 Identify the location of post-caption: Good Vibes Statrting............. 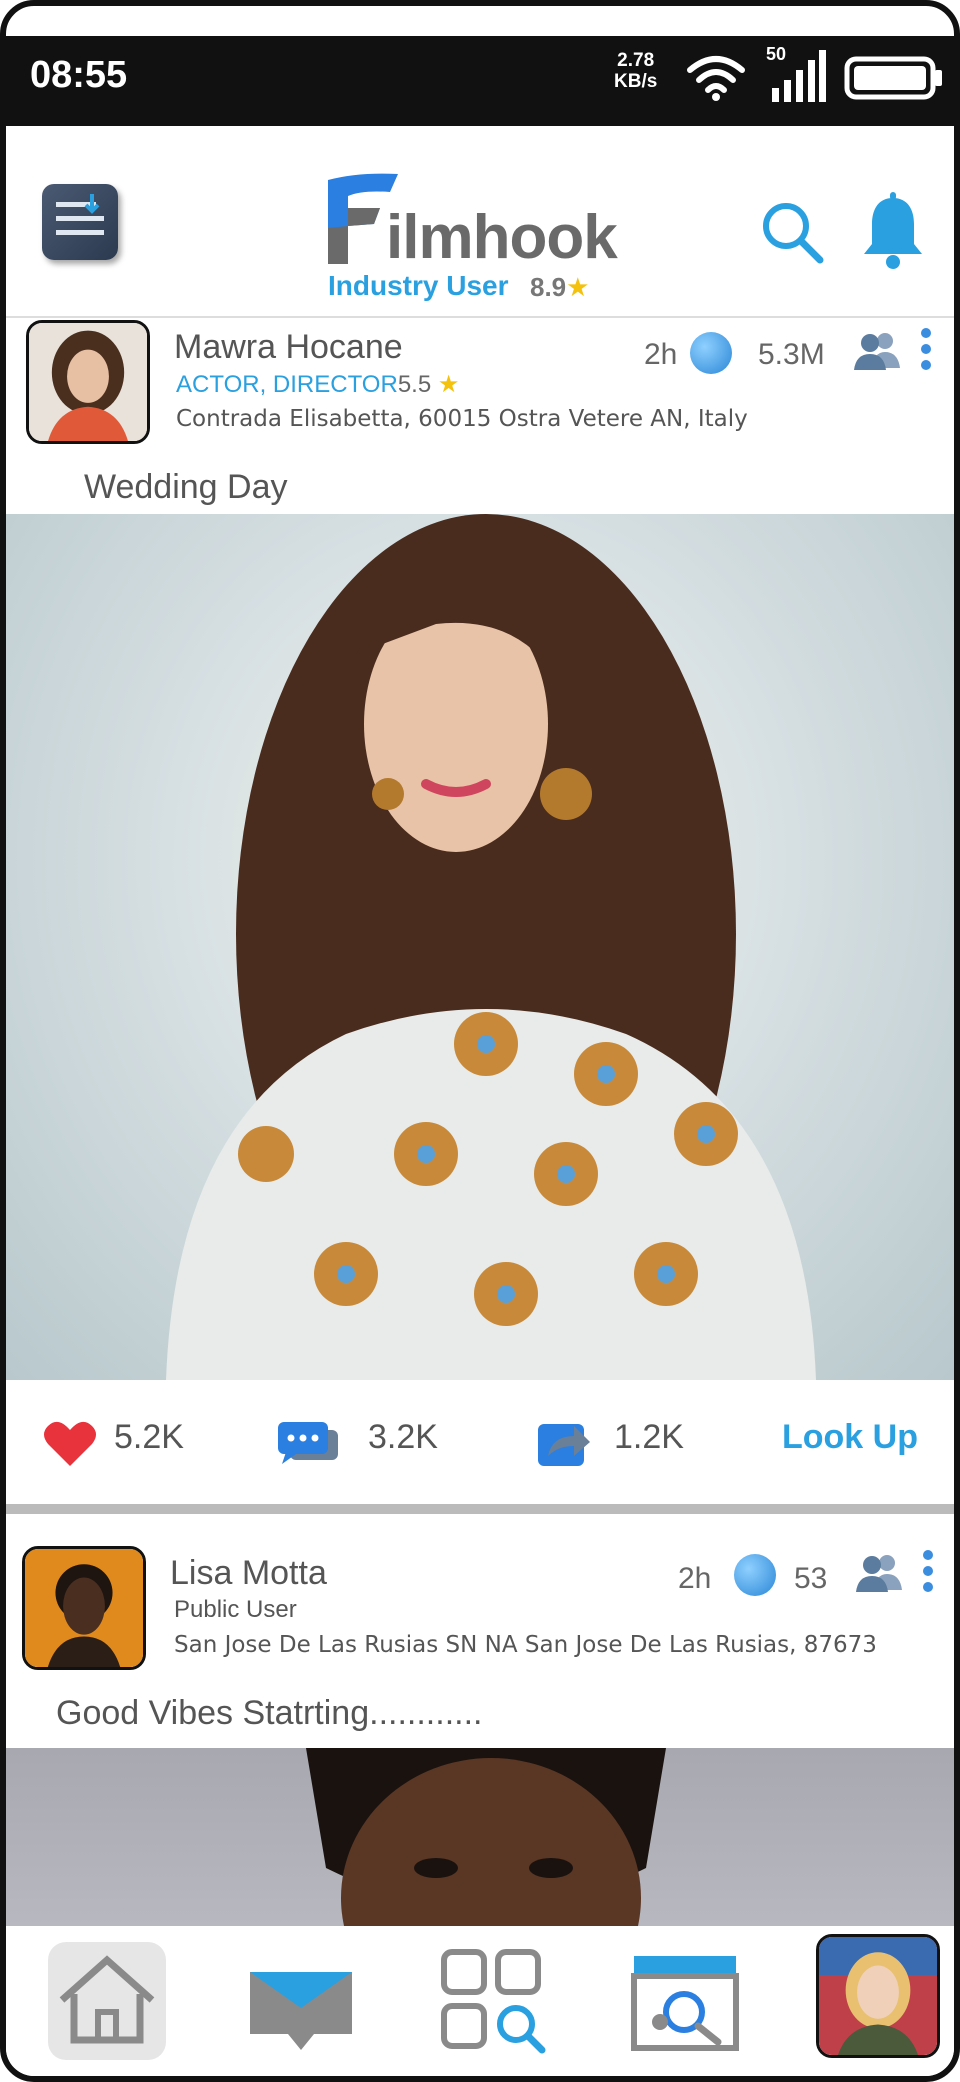
(269, 1713).